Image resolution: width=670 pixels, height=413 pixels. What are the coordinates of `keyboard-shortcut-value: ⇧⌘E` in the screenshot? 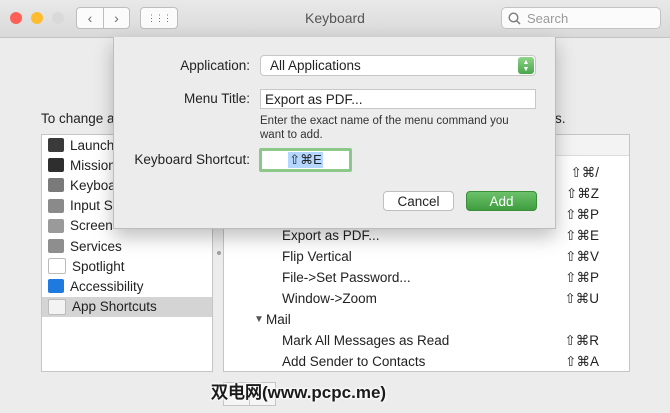 It's located at (305, 160).